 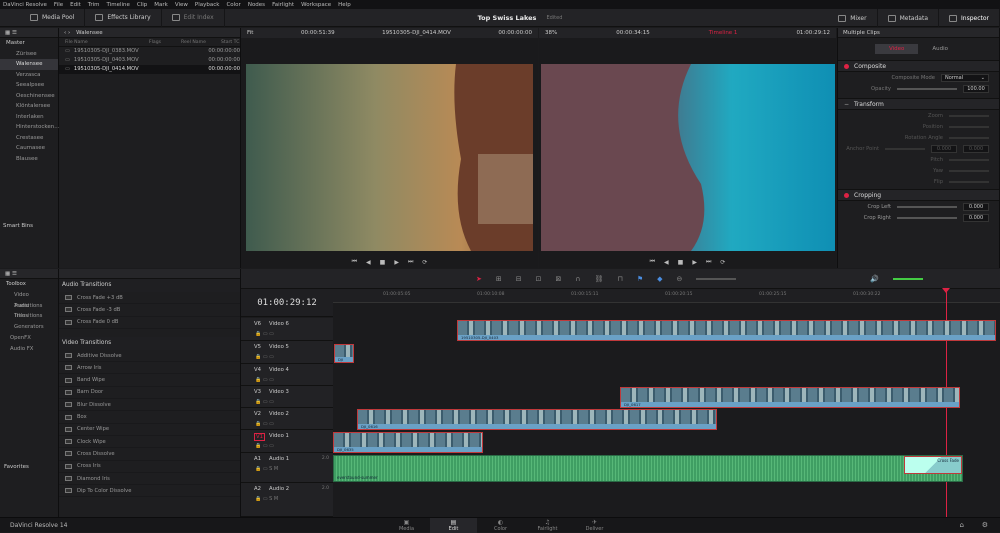 I want to click on timeline-zoom: 38%, so click(x=551, y=33).